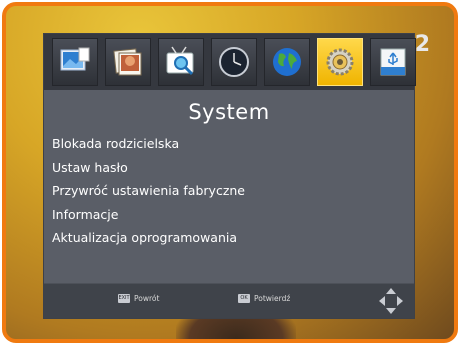  Describe the element at coordinates (75, 59) in the screenshot. I see `picture-settings-icon` at that location.